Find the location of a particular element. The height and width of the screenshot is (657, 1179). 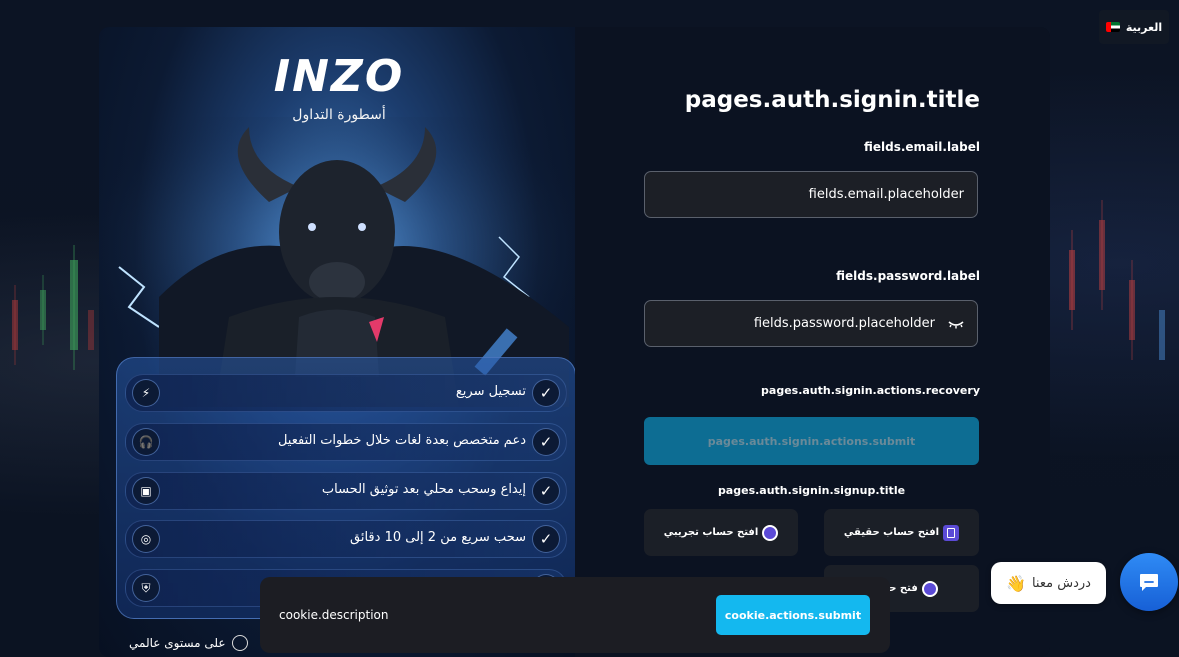

eye-closed-icon is located at coordinates (956, 324).